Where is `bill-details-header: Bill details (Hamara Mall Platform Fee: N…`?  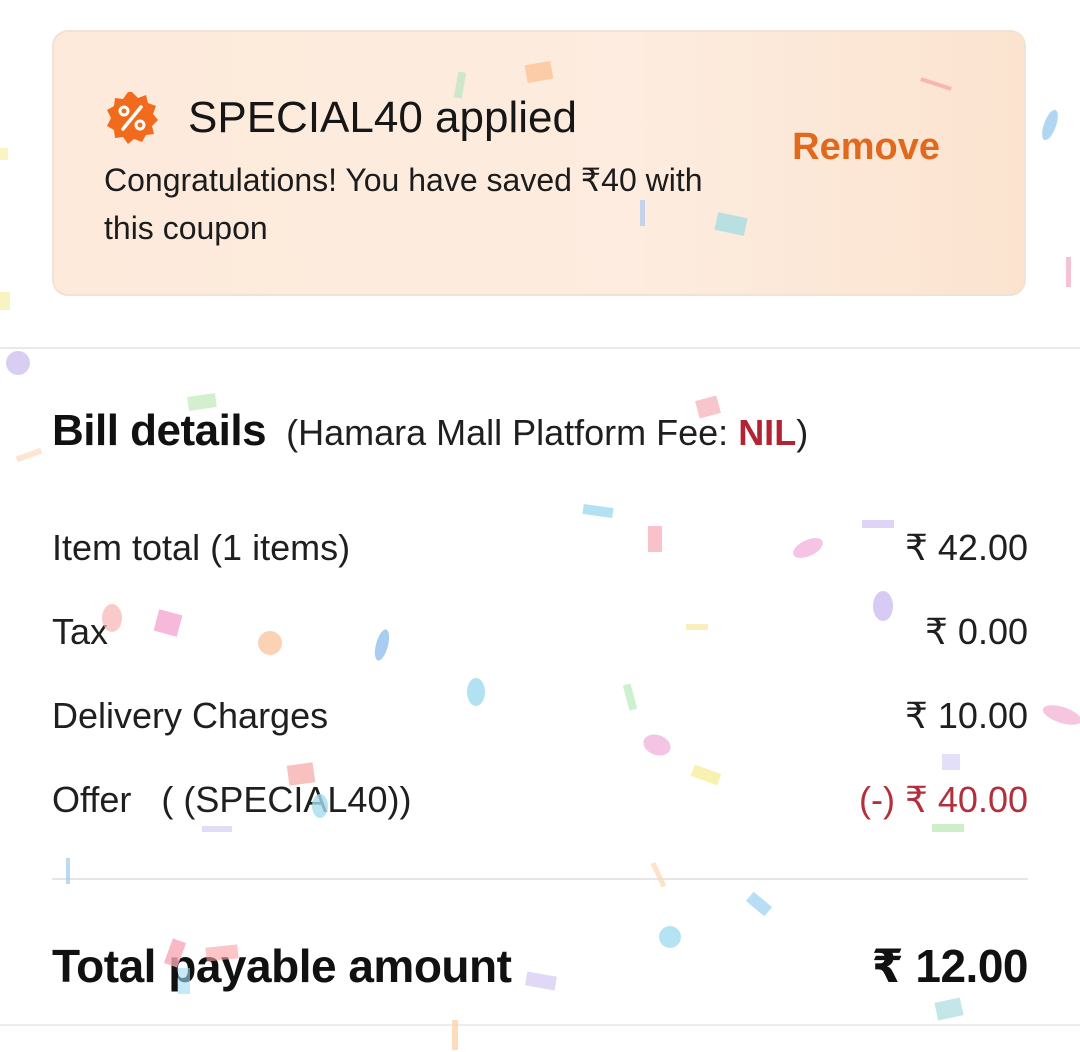 bill-details-header: Bill details (Hamara Mall Platform Fee: N… is located at coordinates (430, 431).